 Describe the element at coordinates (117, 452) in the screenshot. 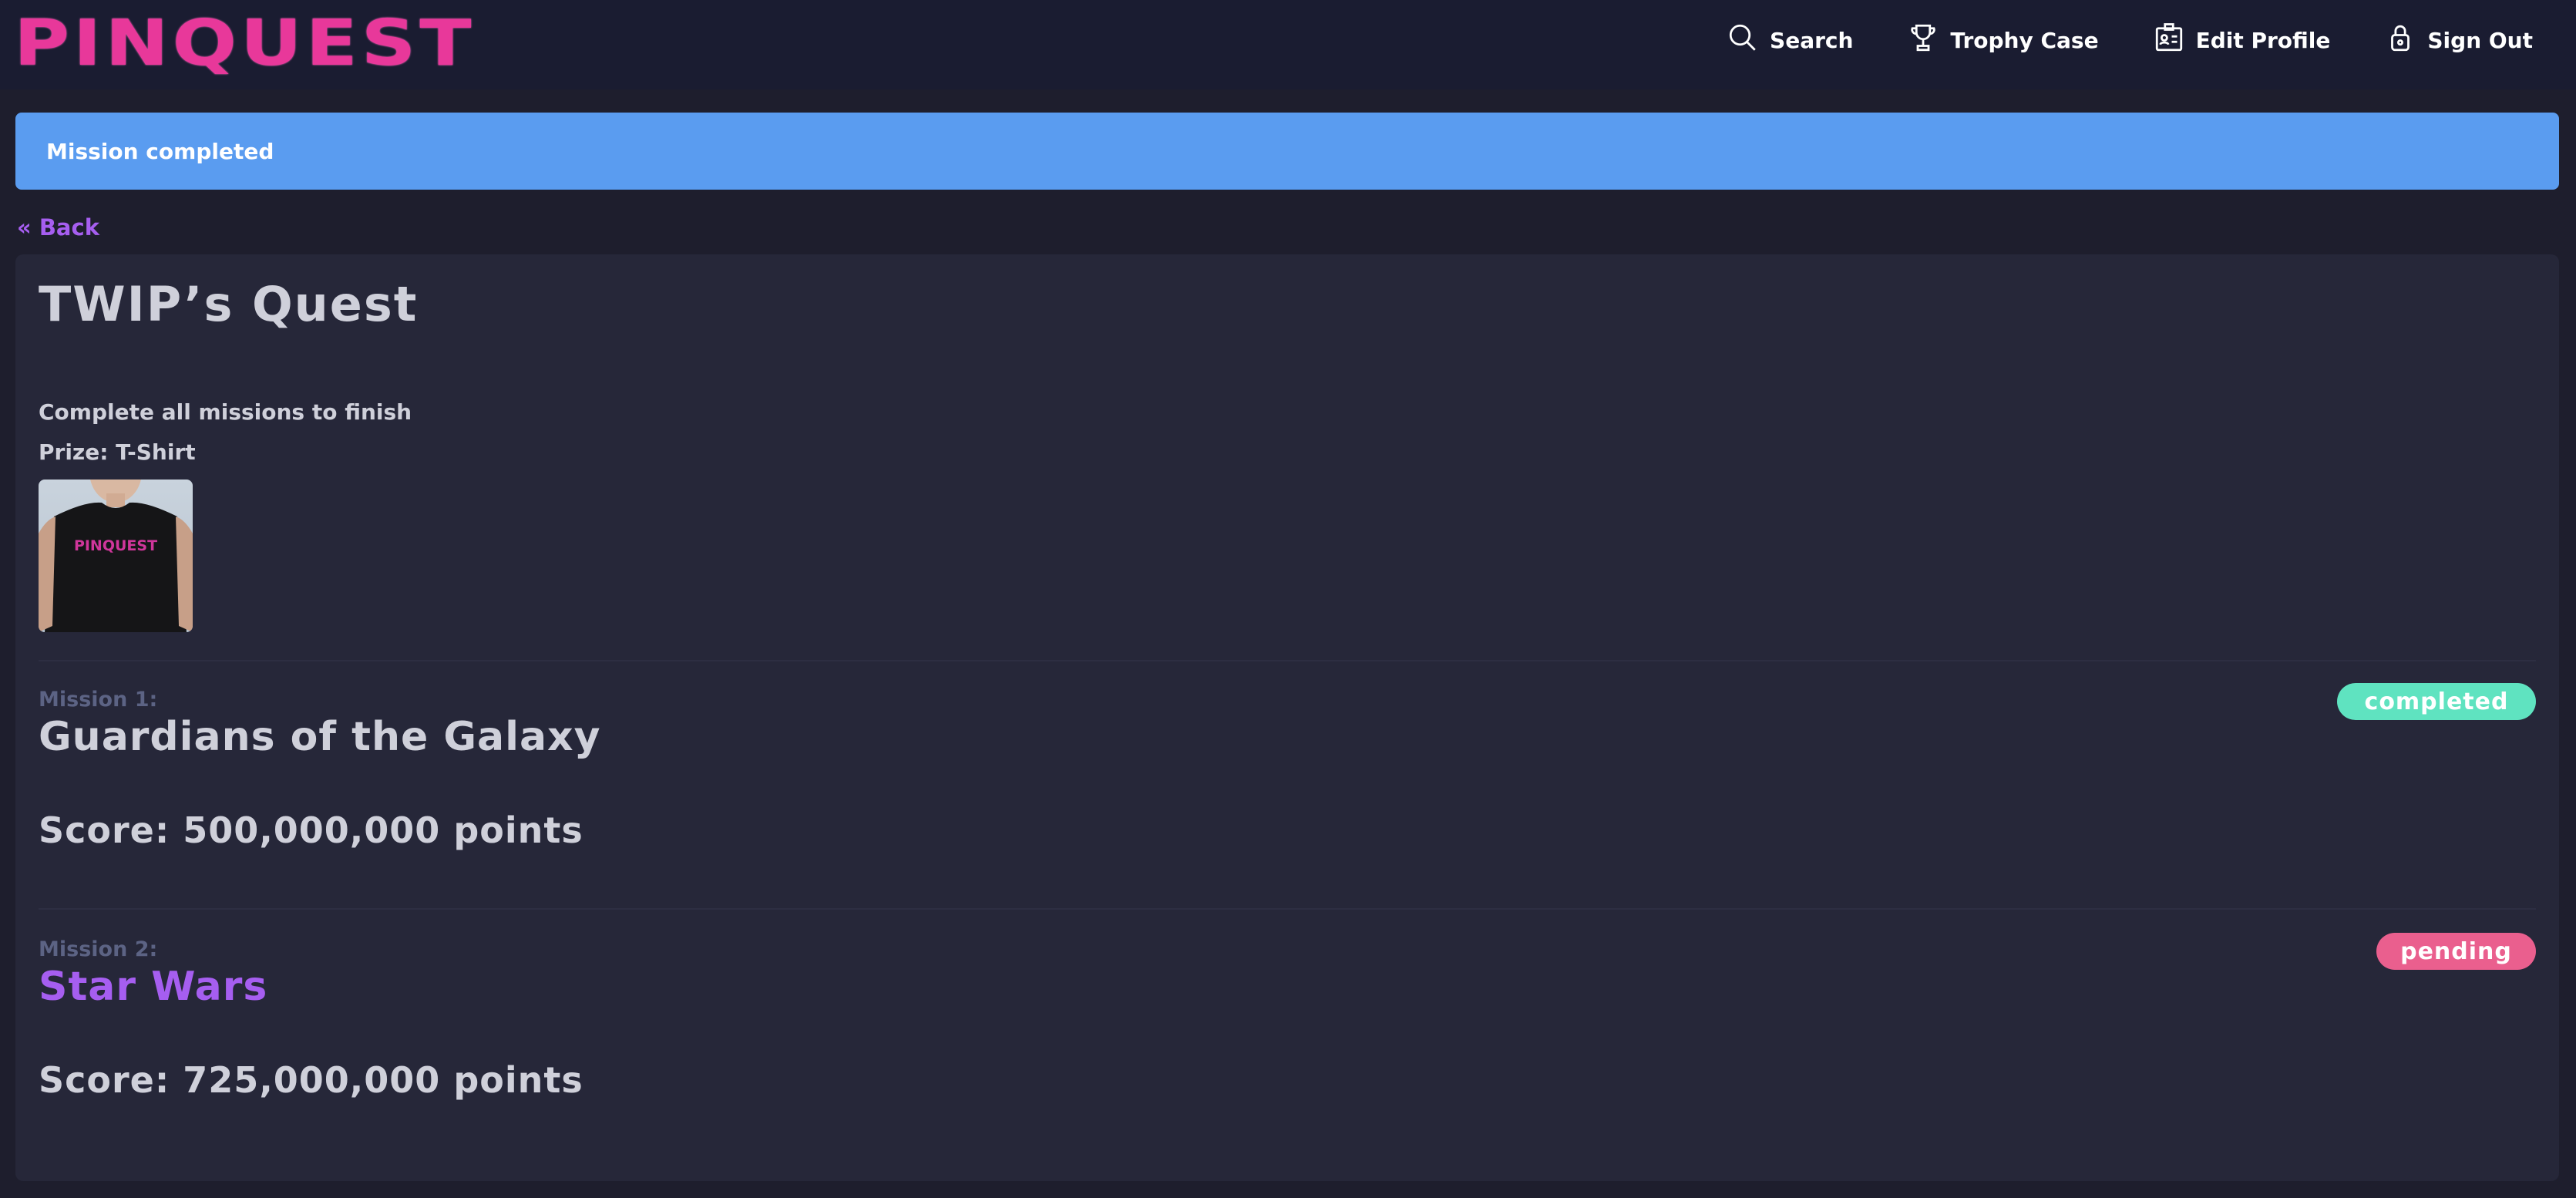

I see `quest-prize: Prize: T-Shirt` at that location.